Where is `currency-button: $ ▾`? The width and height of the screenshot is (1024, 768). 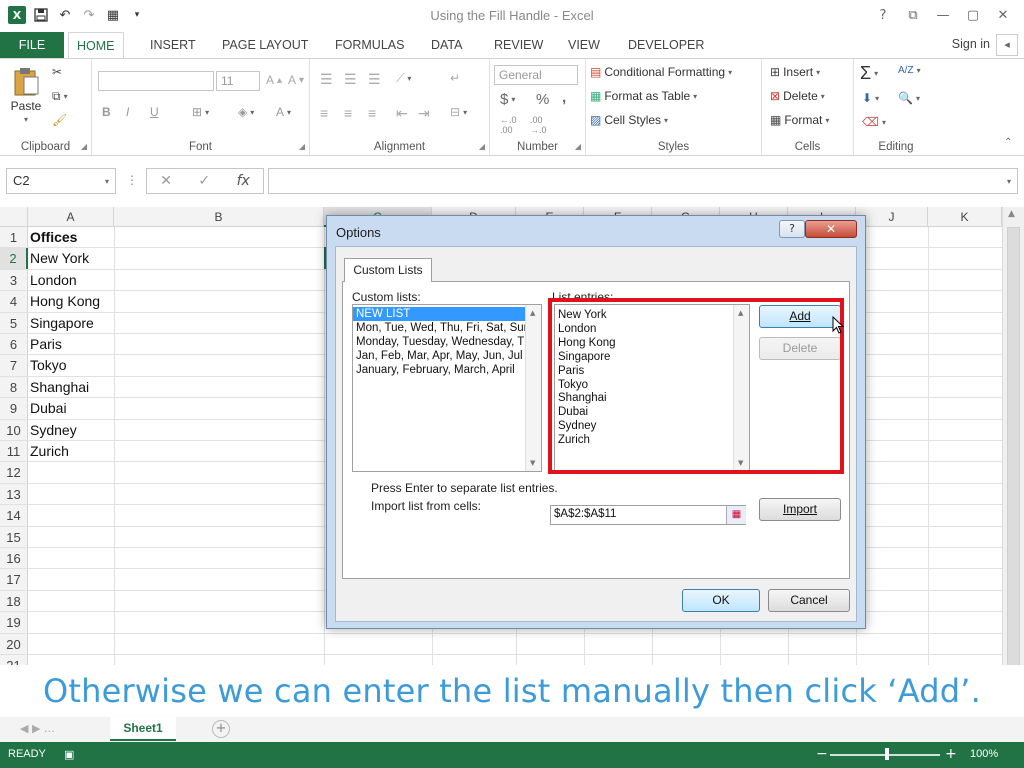
currency-button: $ ▾ is located at coordinates (507, 99).